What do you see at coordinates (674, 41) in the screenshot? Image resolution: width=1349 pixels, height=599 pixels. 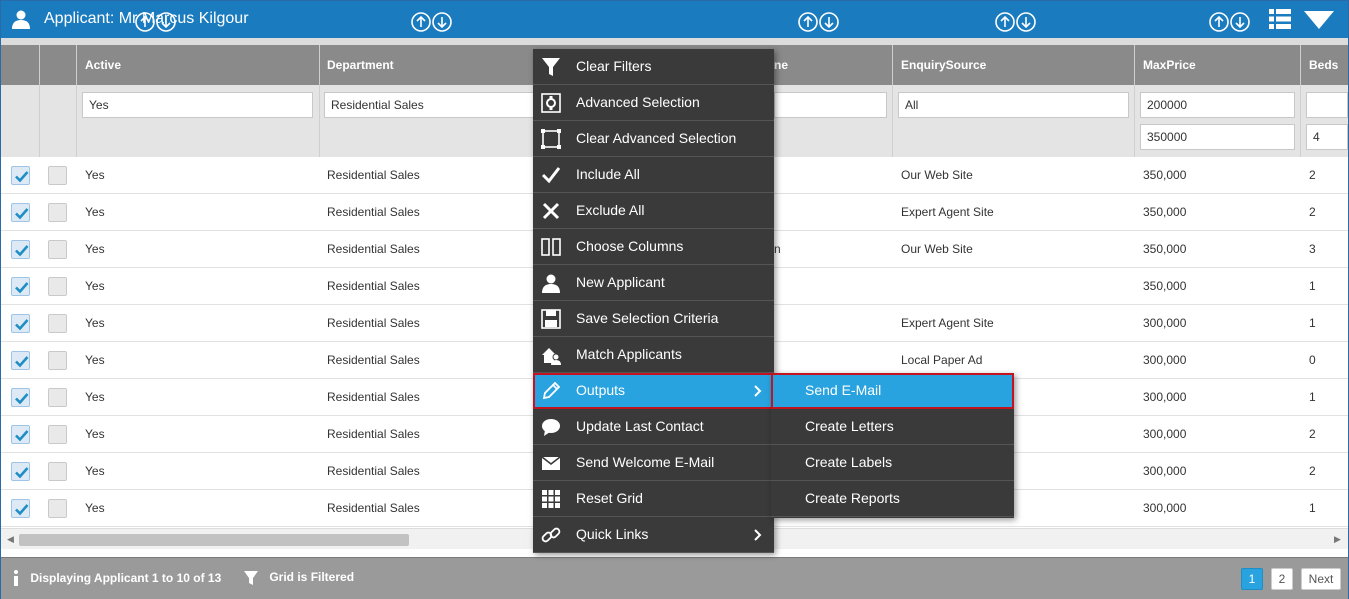 I see `title-strip` at bounding box center [674, 41].